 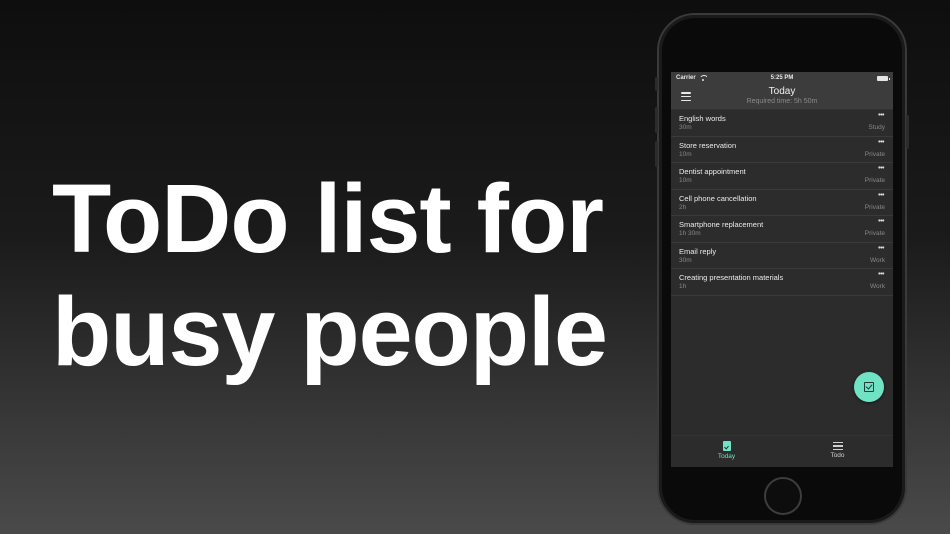 What do you see at coordinates (782, 176) in the screenshot?
I see `task-row: Dentist appointment 10m ••• Private` at bounding box center [782, 176].